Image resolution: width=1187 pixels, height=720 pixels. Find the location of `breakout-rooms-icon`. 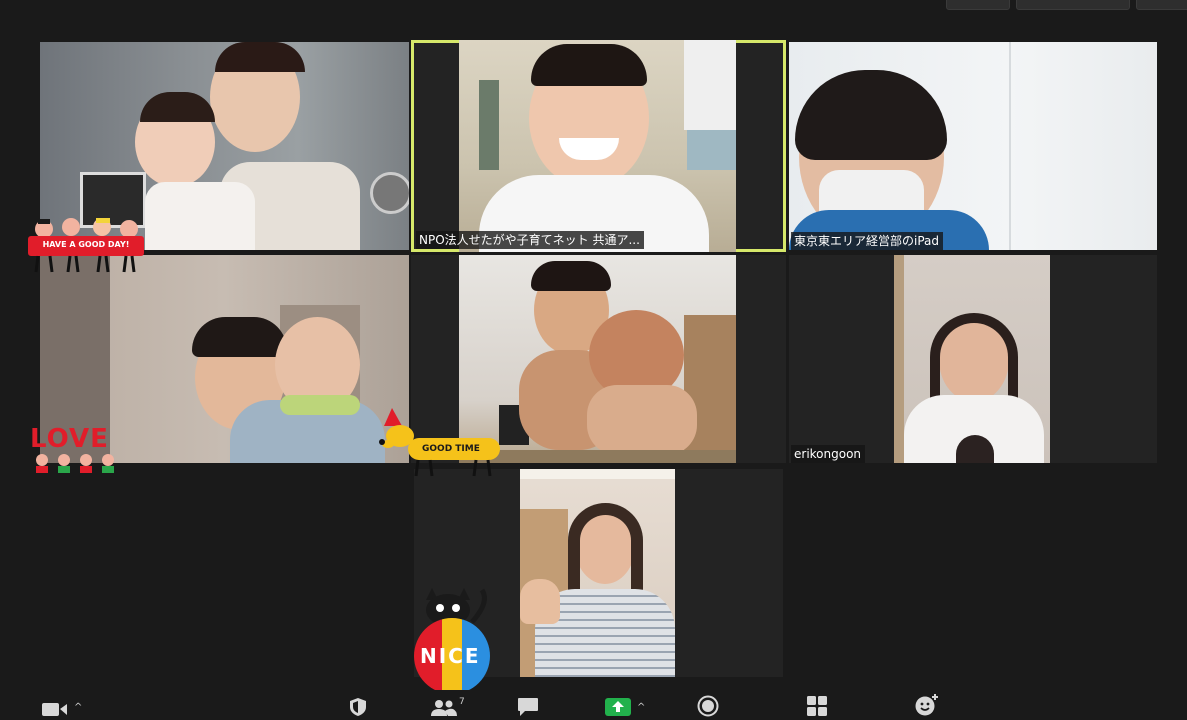

breakout-rooms-icon is located at coordinates (817, 706).